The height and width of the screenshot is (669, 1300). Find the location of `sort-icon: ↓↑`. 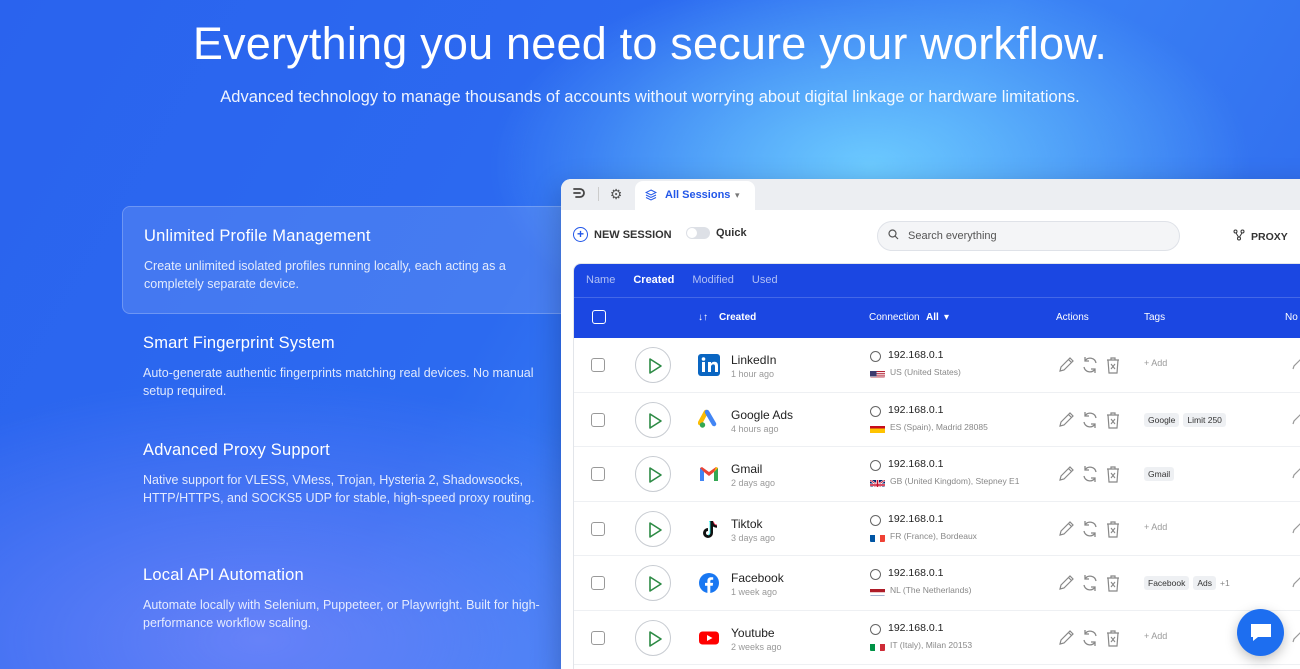

sort-icon: ↓↑ is located at coordinates (703, 317).